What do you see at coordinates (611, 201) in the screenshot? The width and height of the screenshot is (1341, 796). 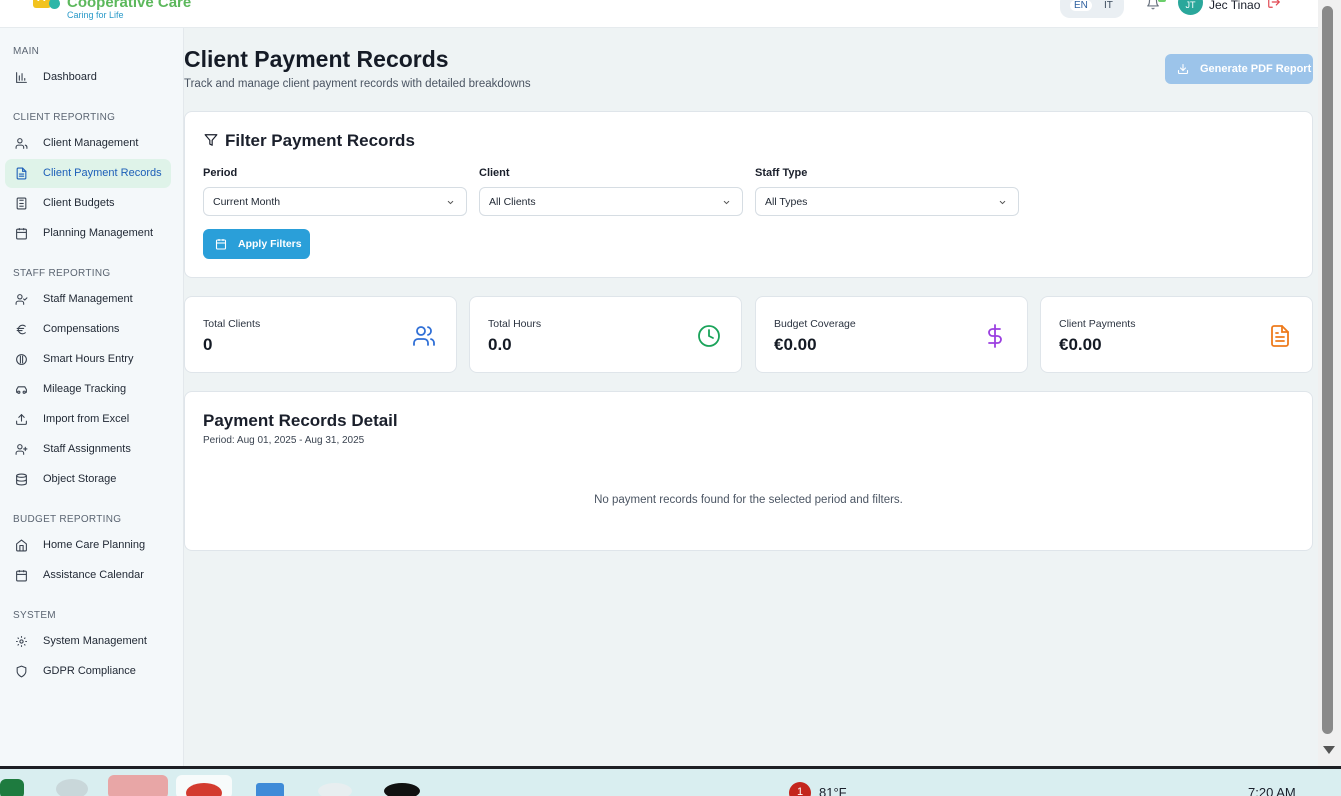 I see `client-select: All Clients` at bounding box center [611, 201].